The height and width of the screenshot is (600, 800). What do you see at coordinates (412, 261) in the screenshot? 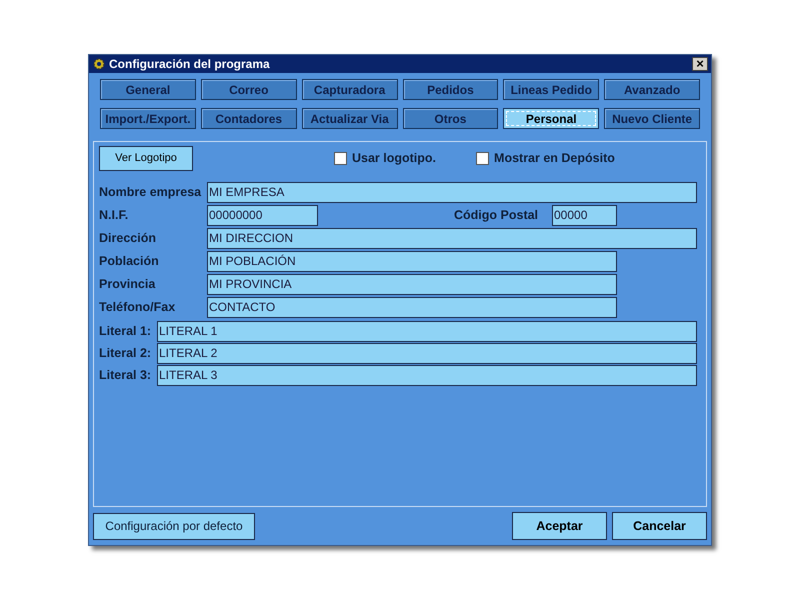
I see `text-field: MI POBLACIÓN` at bounding box center [412, 261].